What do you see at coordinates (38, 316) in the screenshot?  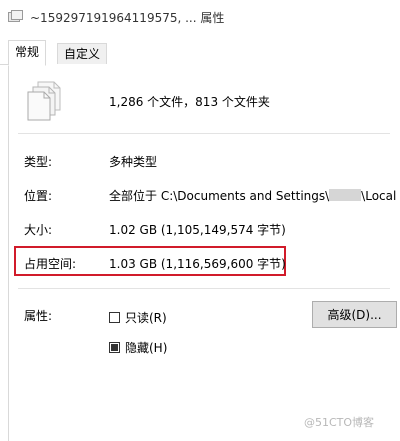 I see `attributes-label: 属性:` at bounding box center [38, 316].